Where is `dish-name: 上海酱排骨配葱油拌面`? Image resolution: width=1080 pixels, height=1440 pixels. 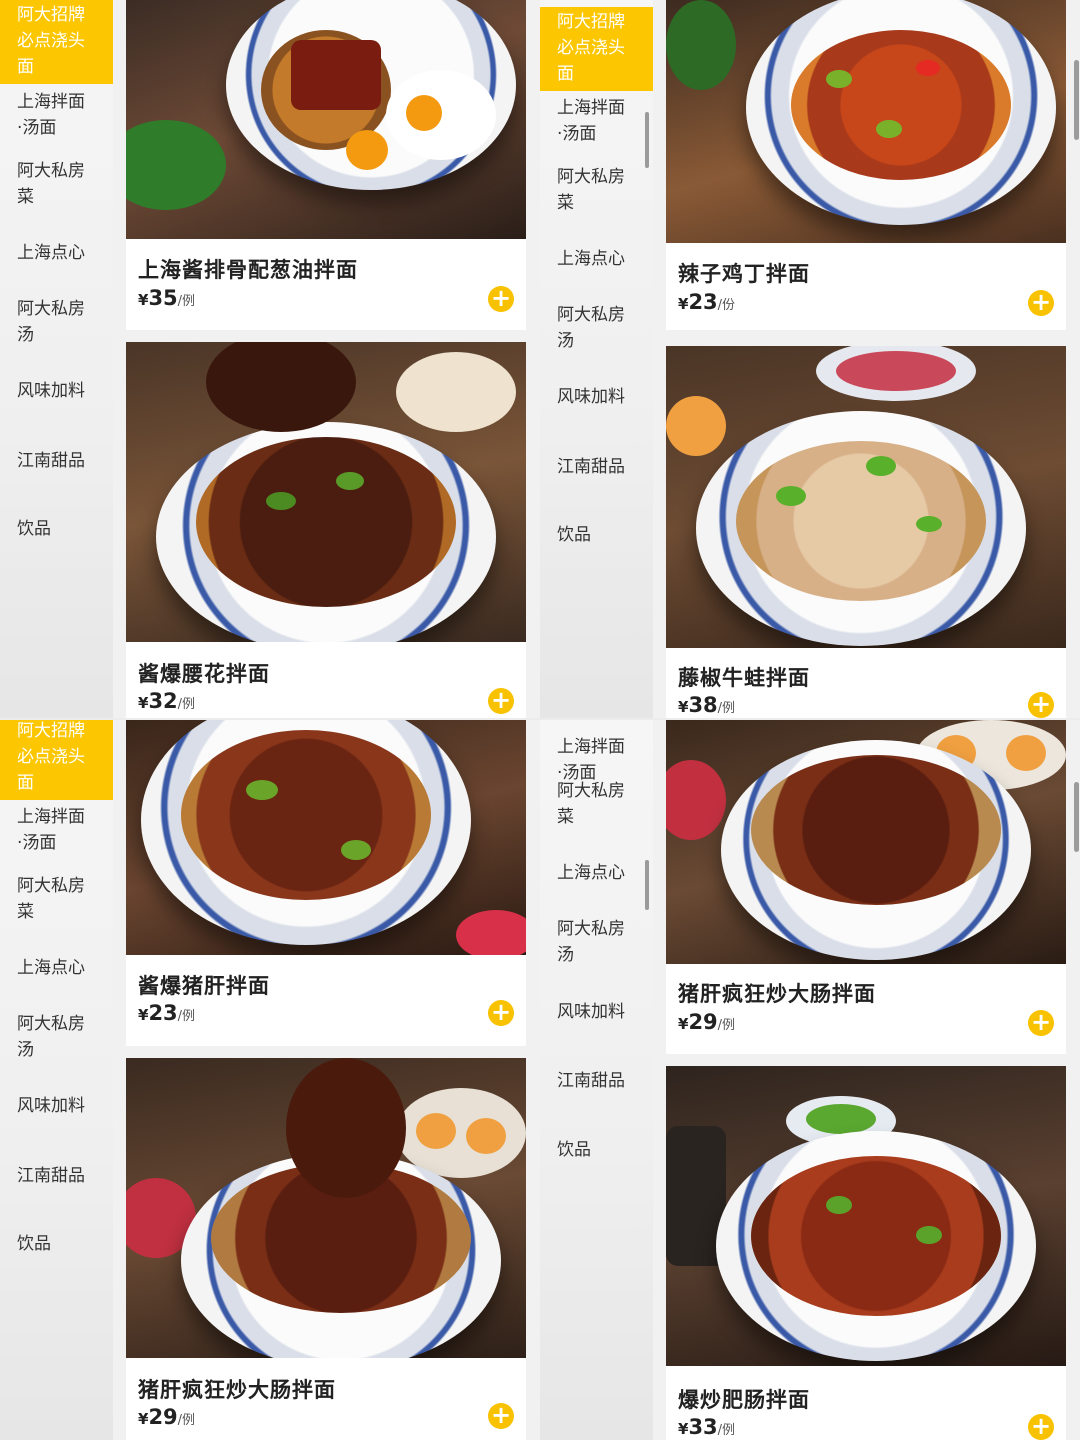 dish-name: 上海酱排骨配葱油拌面 is located at coordinates (248, 270).